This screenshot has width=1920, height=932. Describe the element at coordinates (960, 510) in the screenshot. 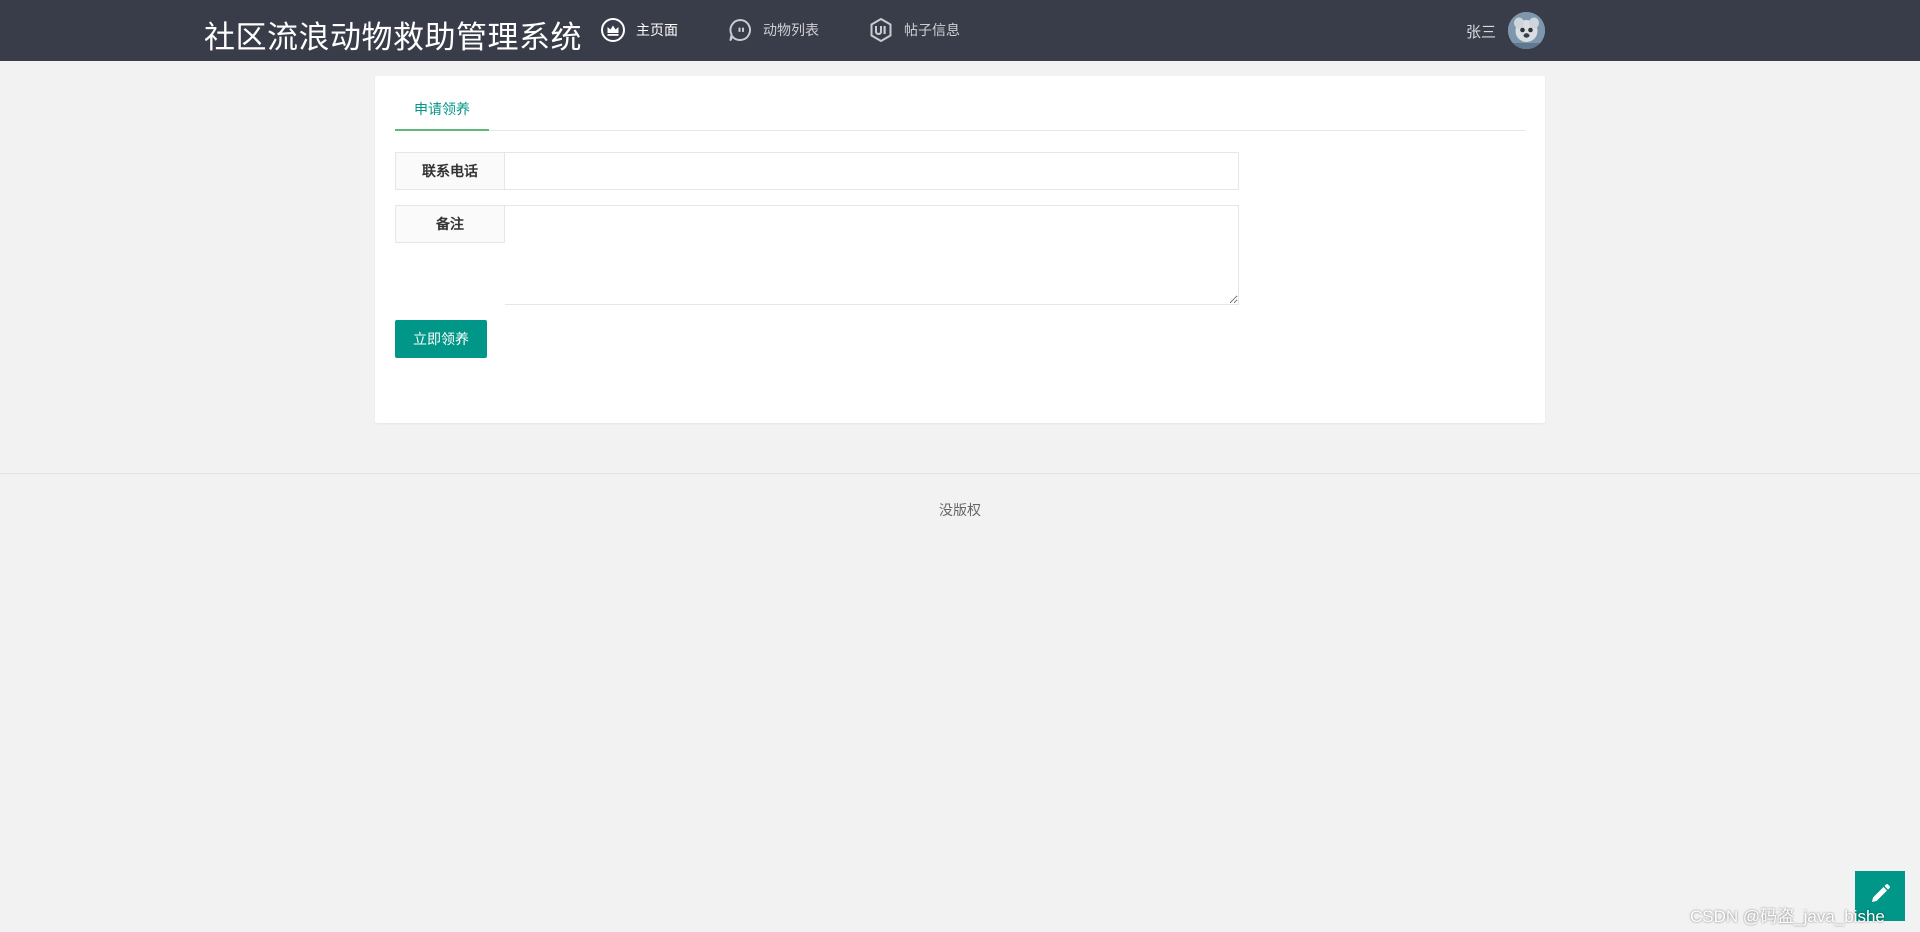

I see `footer-copyright: 没版权` at that location.